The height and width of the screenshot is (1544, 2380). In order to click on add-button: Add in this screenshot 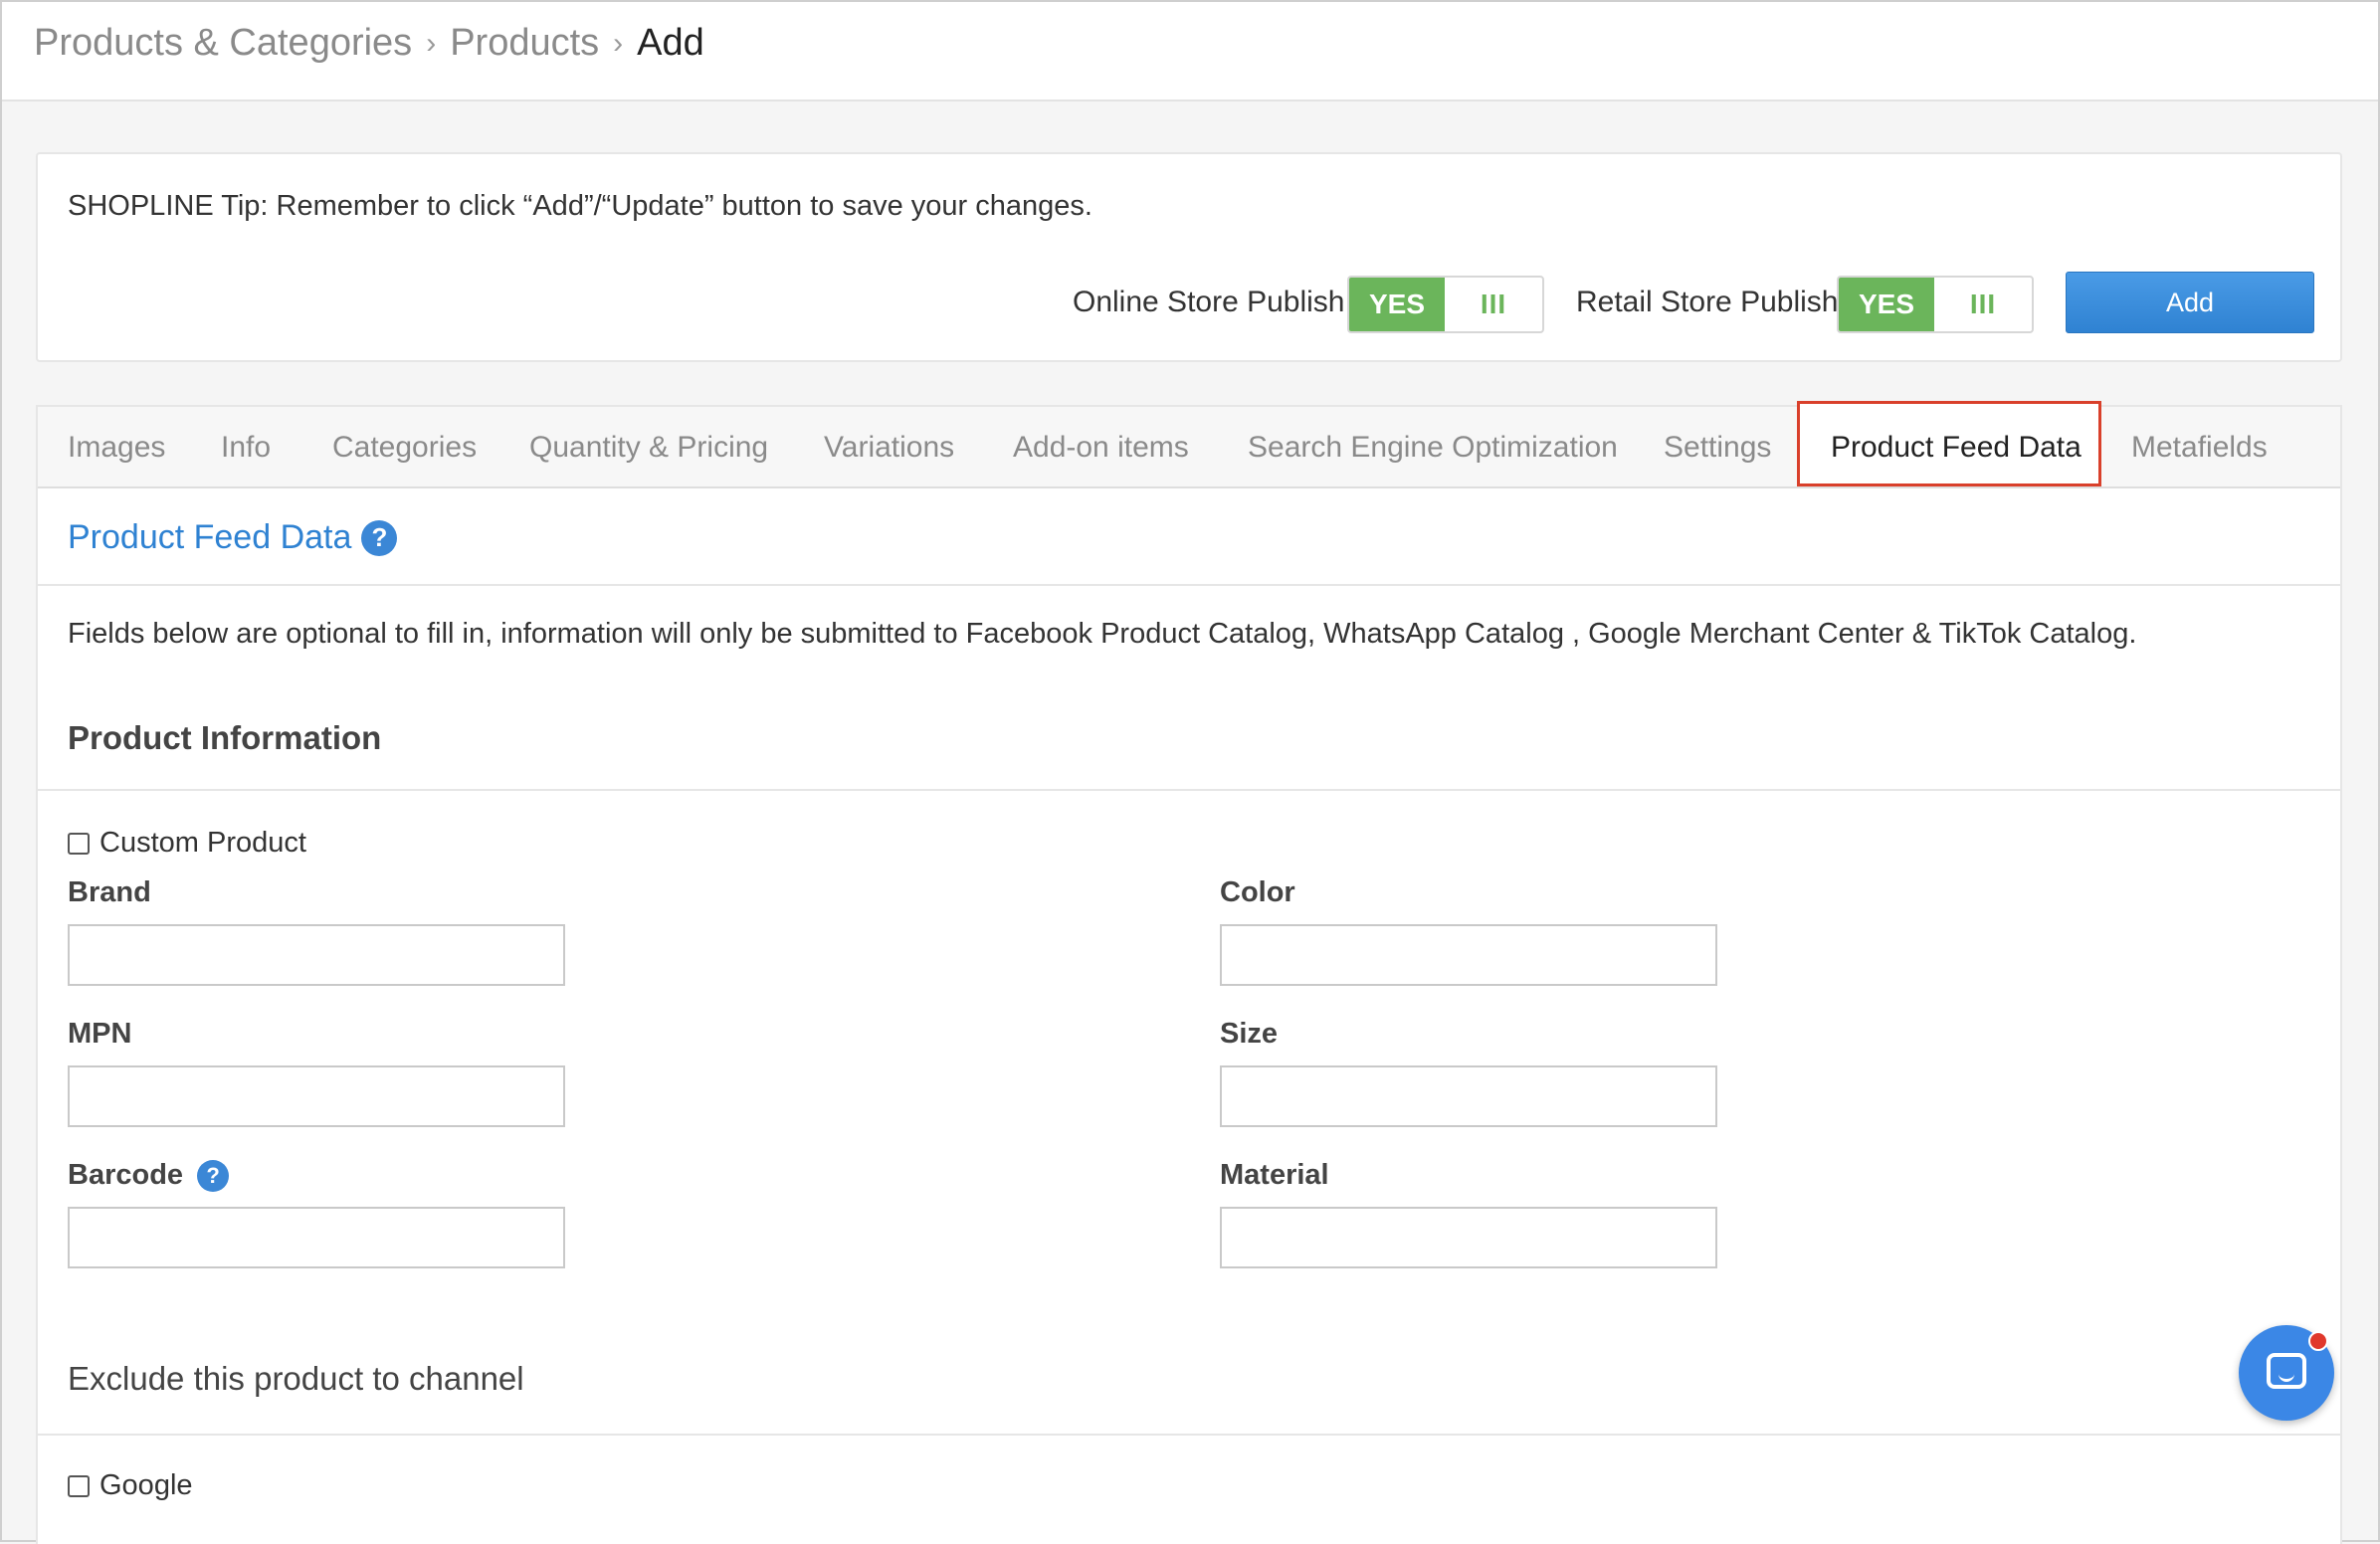, I will do `click(2190, 302)`.